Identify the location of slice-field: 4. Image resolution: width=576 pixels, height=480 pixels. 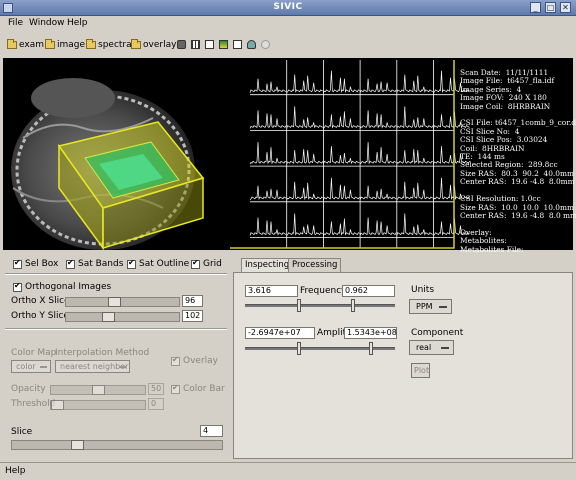
(211, 431).